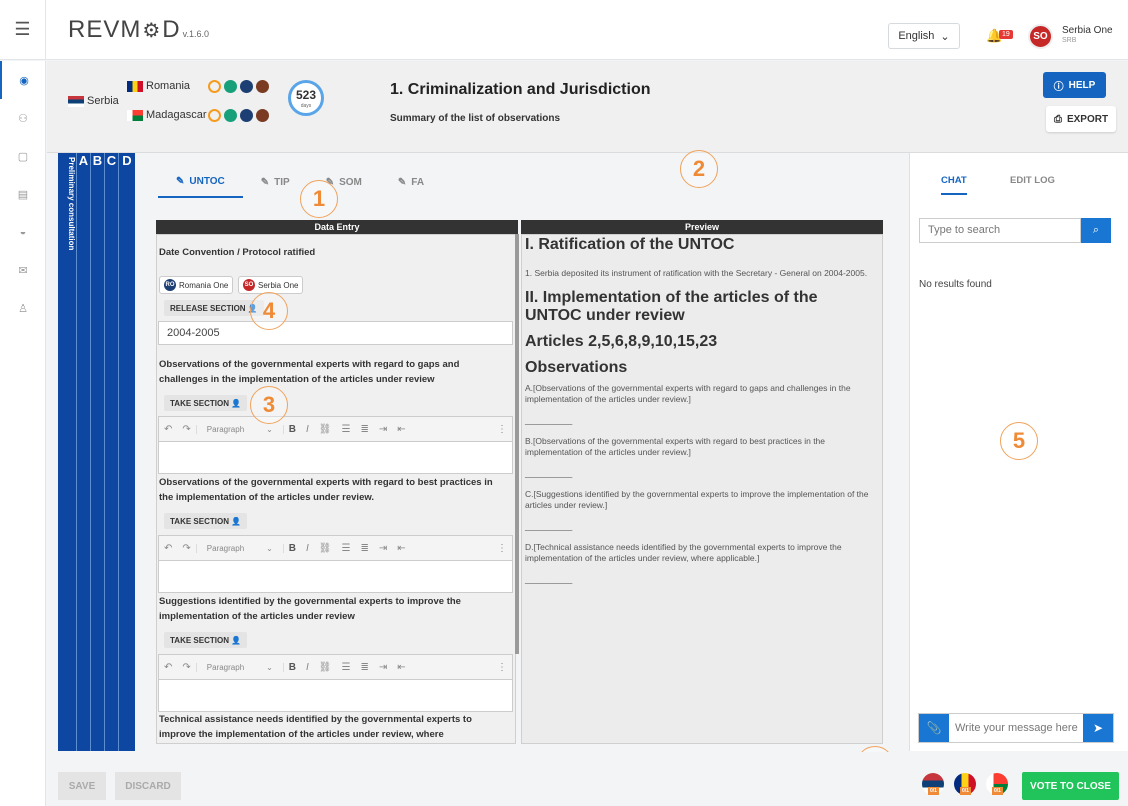 The width and height of the screenshot is (1128, 806). What do you see at coordinates (23, 156) in the screenshot?
I see `document-icon: ▢` at bounding box center [23, 156].